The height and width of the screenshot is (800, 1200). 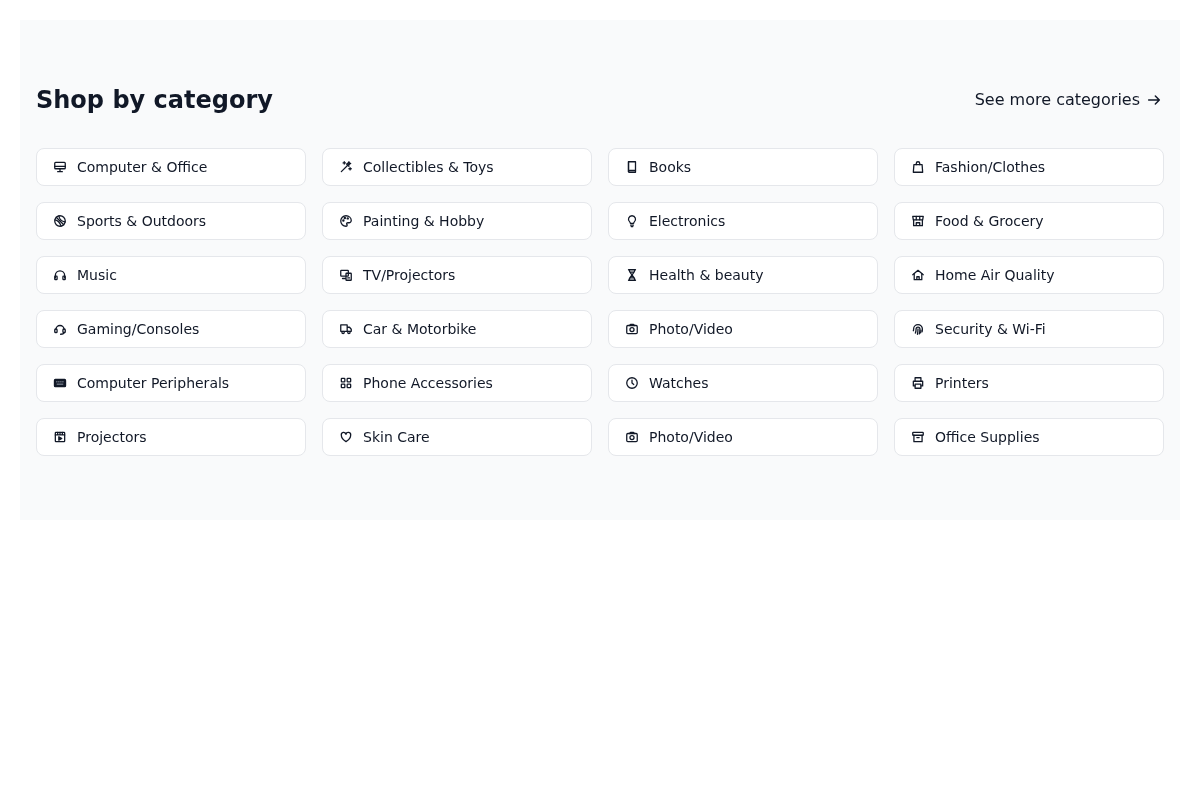 What do you see at coordinates (346, 383) in the screenshot?
I see `grid-icon` at bounding box center [346, 383].